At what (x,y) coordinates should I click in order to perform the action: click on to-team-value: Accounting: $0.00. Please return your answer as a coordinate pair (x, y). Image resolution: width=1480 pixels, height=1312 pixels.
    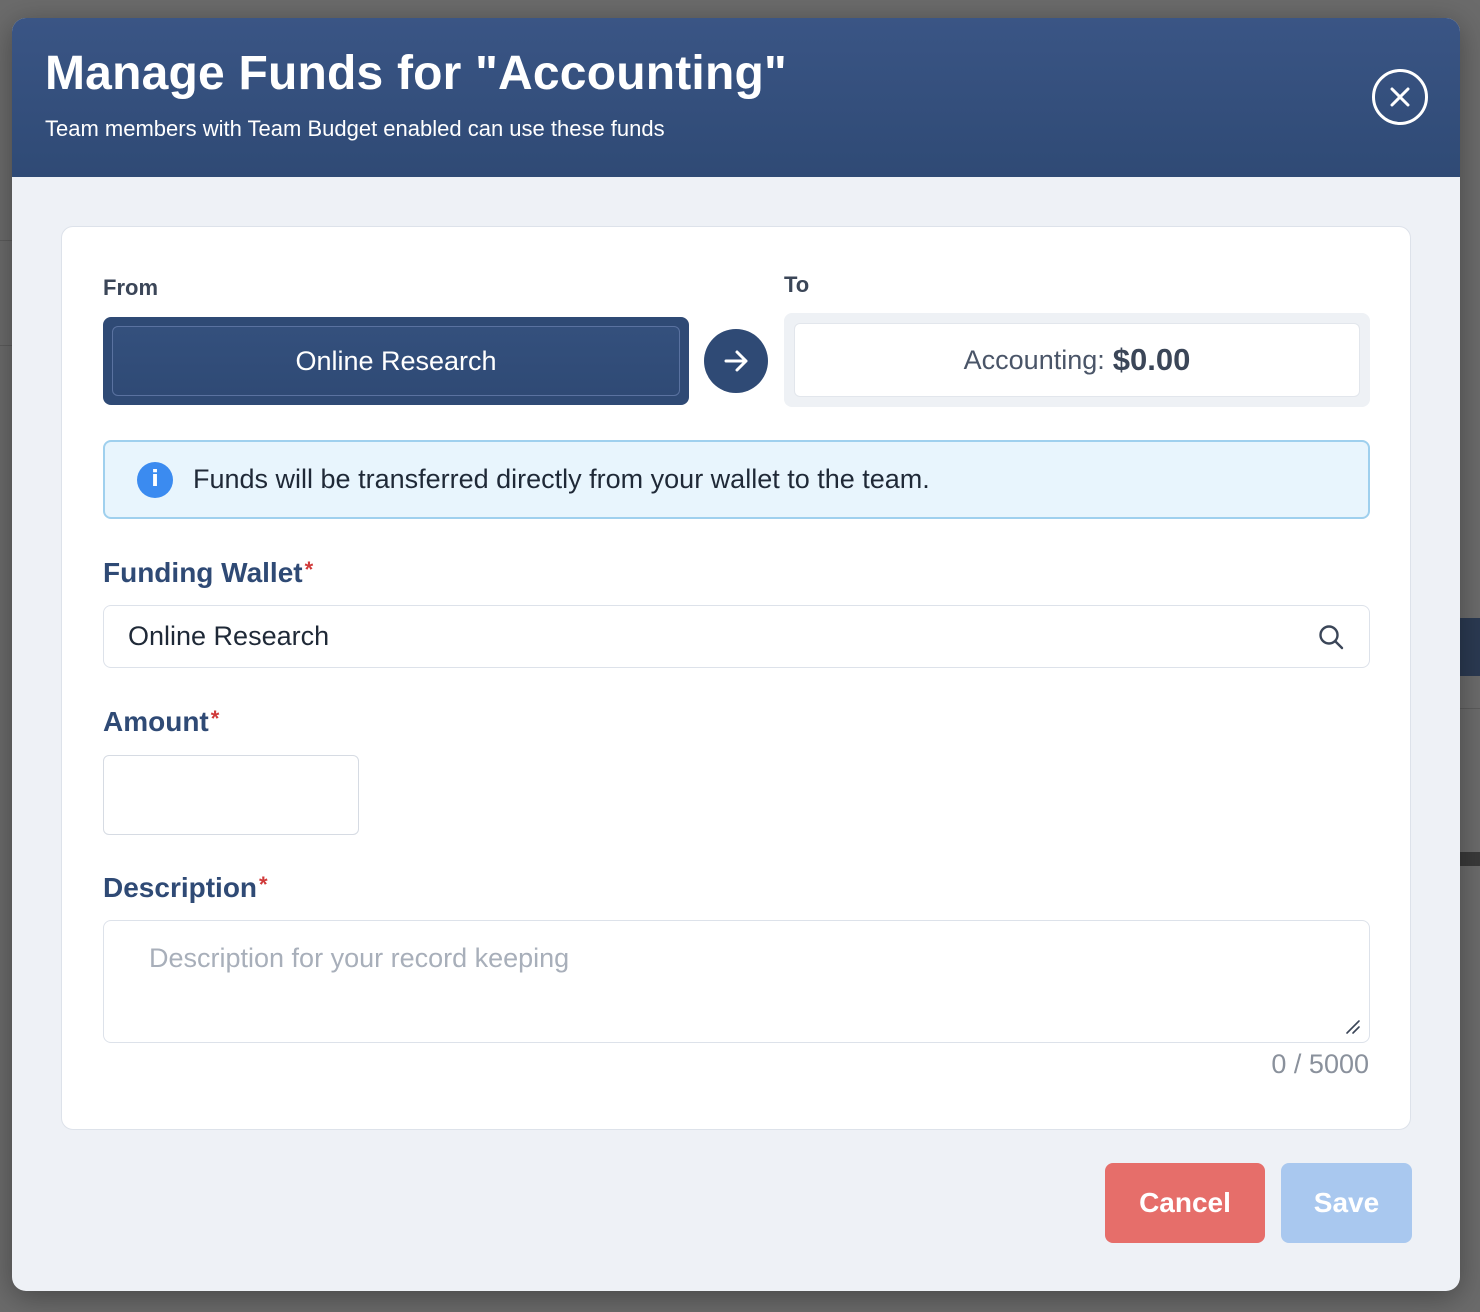
    Looking at the image, I should click on (1077, 360).